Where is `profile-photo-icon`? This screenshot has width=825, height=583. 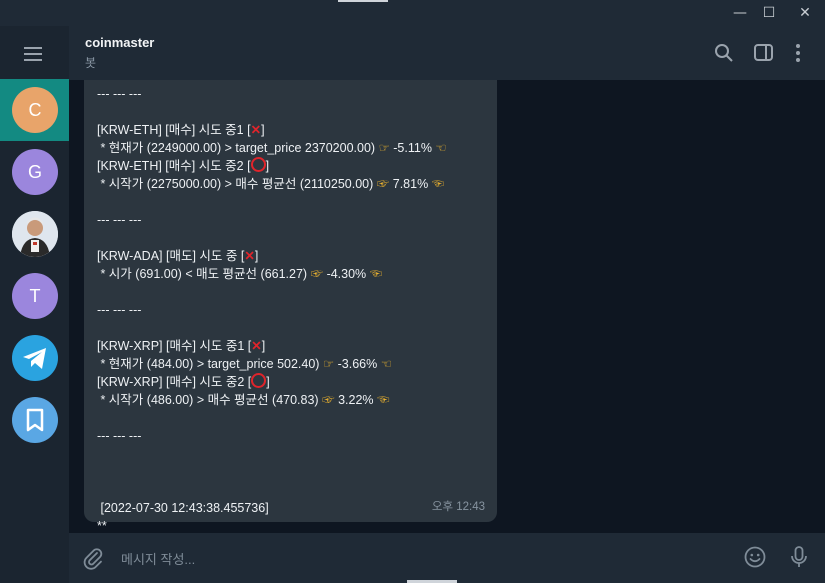 profile-photo-icon is located at coordinates (35, 234).